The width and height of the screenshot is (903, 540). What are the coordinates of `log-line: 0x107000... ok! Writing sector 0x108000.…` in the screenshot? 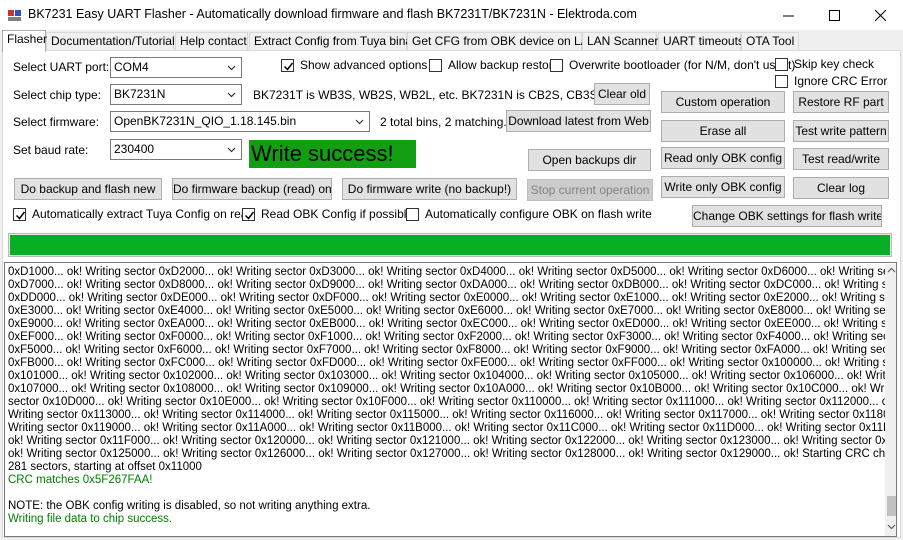 It's located at (452, 389).